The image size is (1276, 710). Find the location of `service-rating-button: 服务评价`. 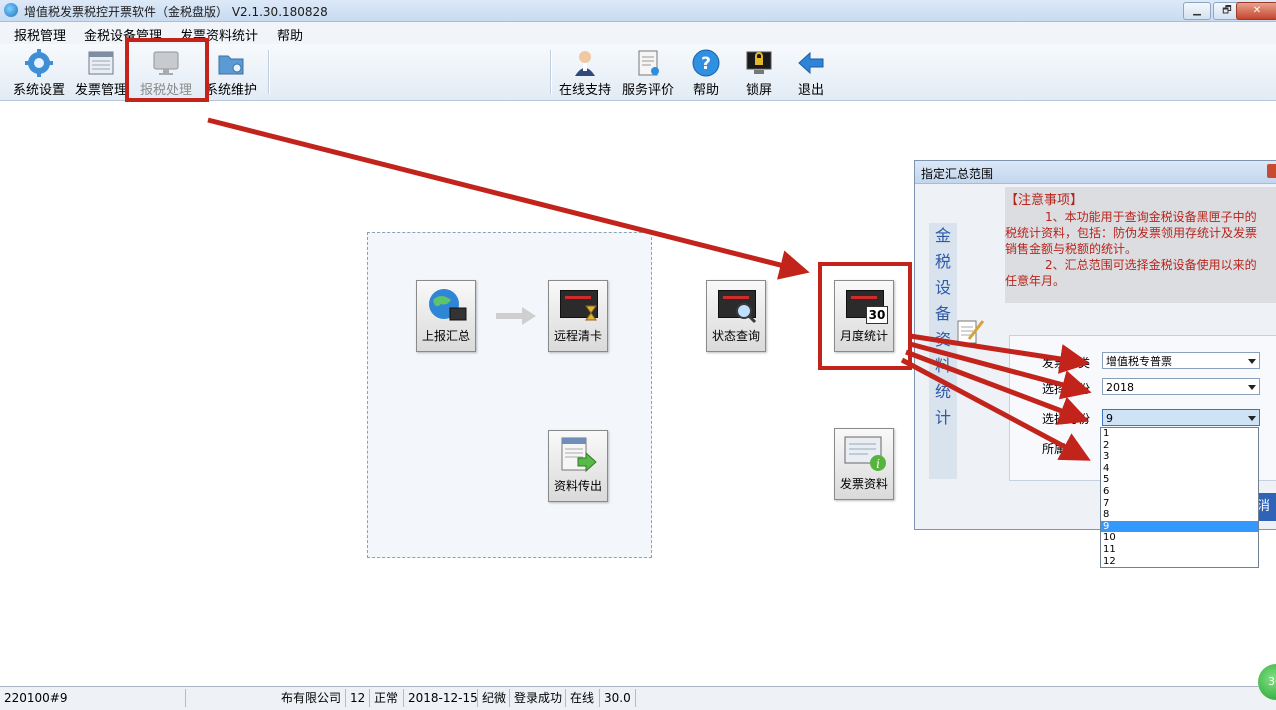

service-rating-button: 服务评价 is located at coordinates (648, 72).